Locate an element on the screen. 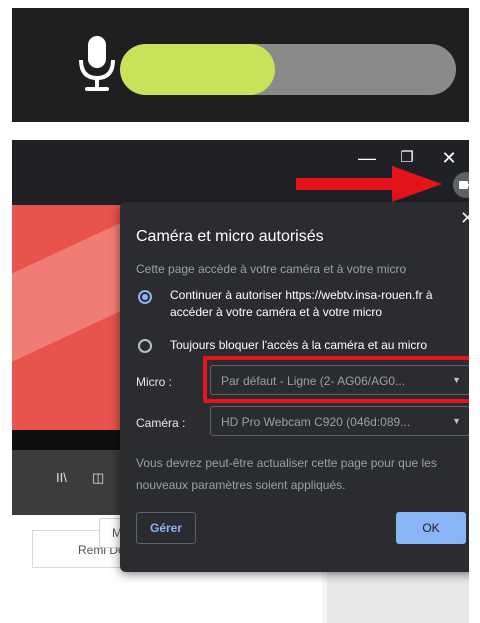 The height and width of the screenshot is (623, 480). title-bar: — ❐ ✕ is located at coordinates (240, 172).